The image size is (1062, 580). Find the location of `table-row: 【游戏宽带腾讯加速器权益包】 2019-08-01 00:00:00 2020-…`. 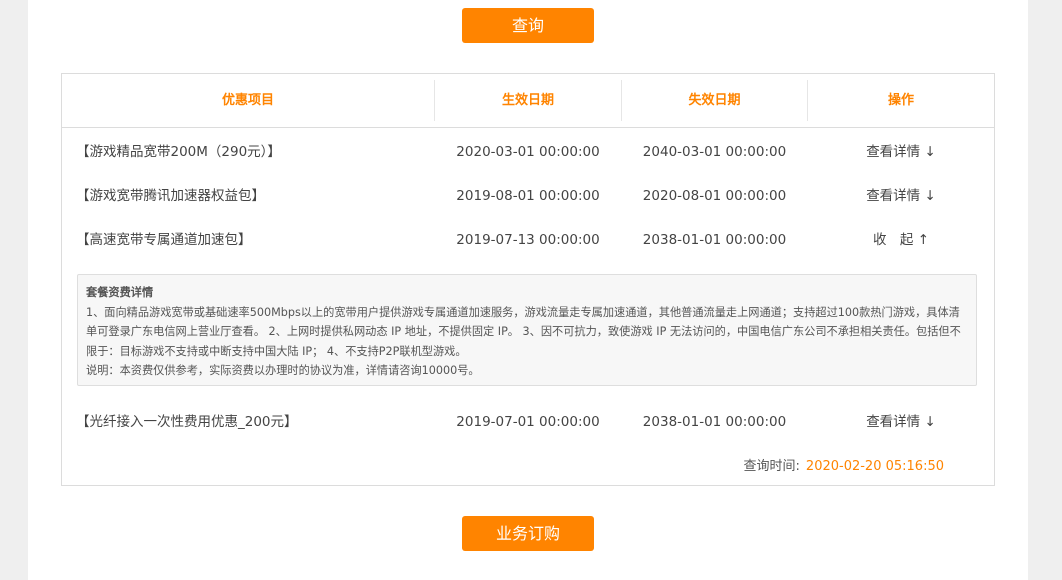

table-row: 【游戏宽带腾讯加速器权益包】 2019-08-01 00:00:00 2020-… is located at coordinates (528, 196).